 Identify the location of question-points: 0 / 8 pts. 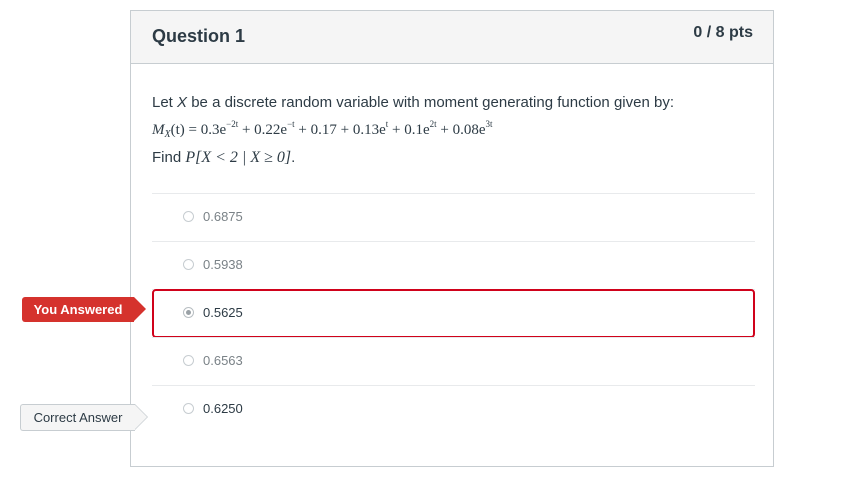
(723, 32).